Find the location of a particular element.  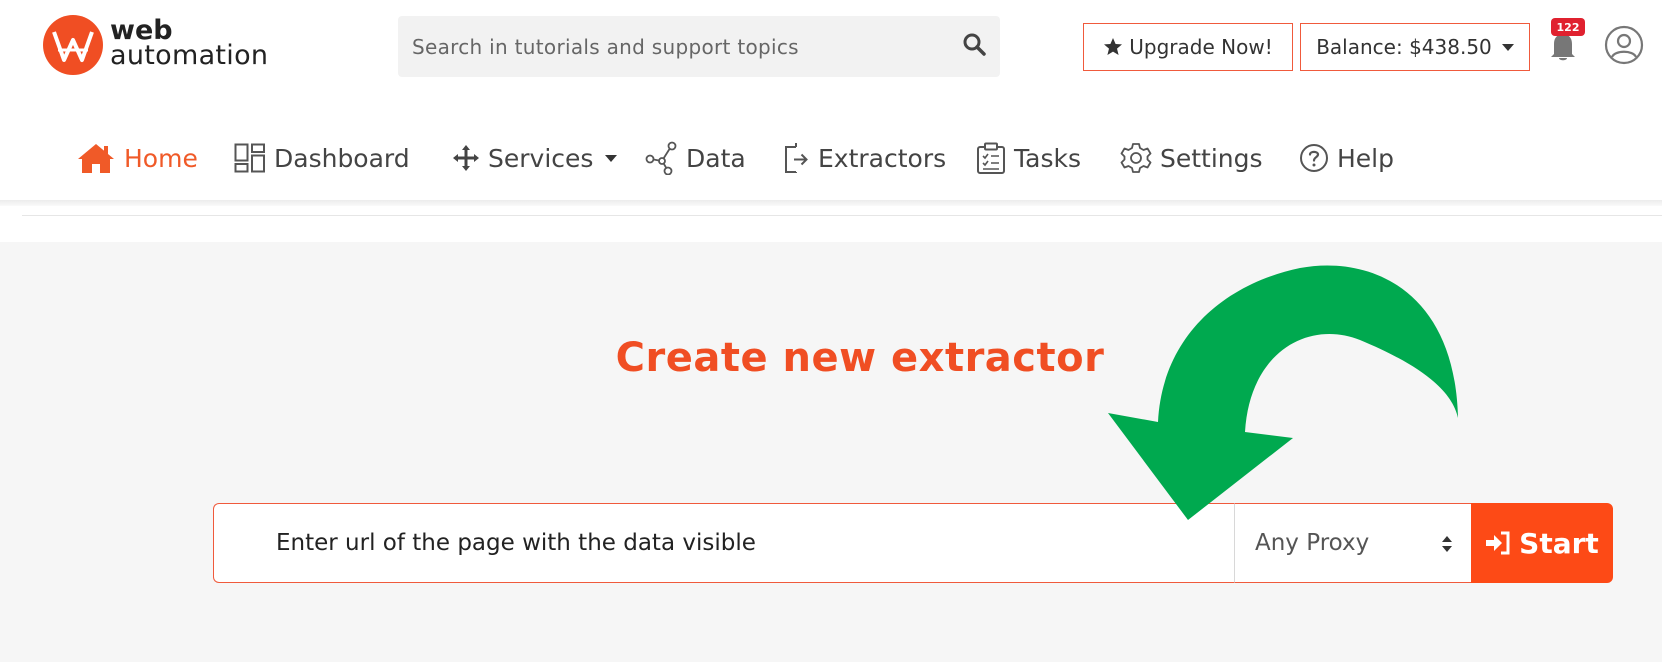

sign-in-icon is located at coordinates (1498, 543).